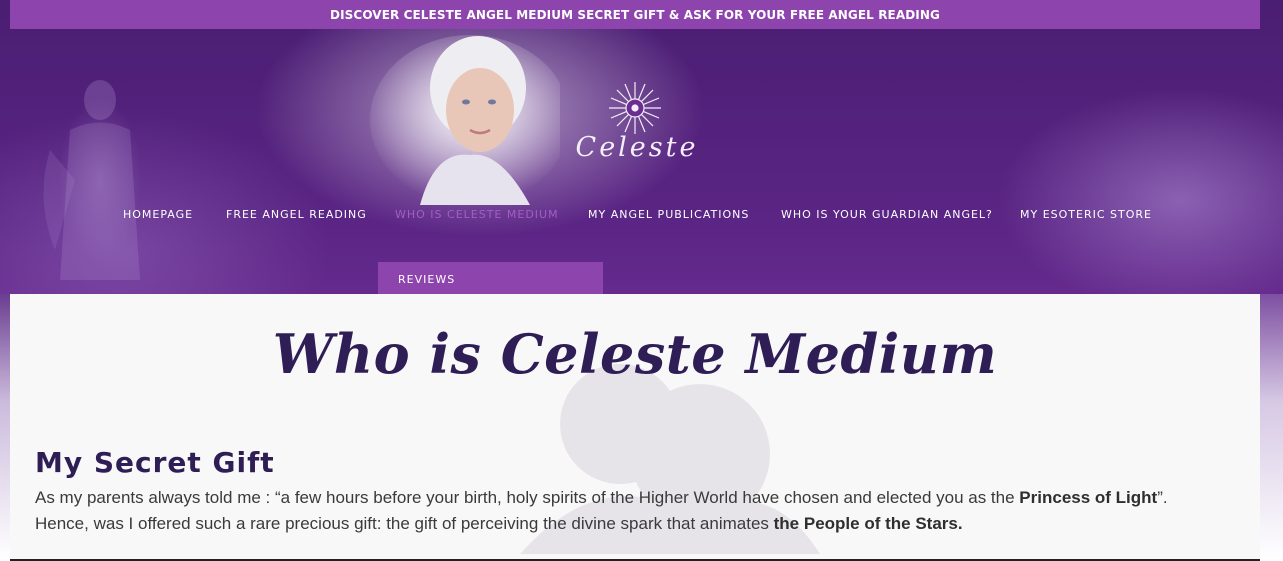 The width and height of the screenshot is (1283, 561). What do you see at coordinates (100, 175) in the screenshot?
I see `angel-statue-image` at bounding box center [100, 175].